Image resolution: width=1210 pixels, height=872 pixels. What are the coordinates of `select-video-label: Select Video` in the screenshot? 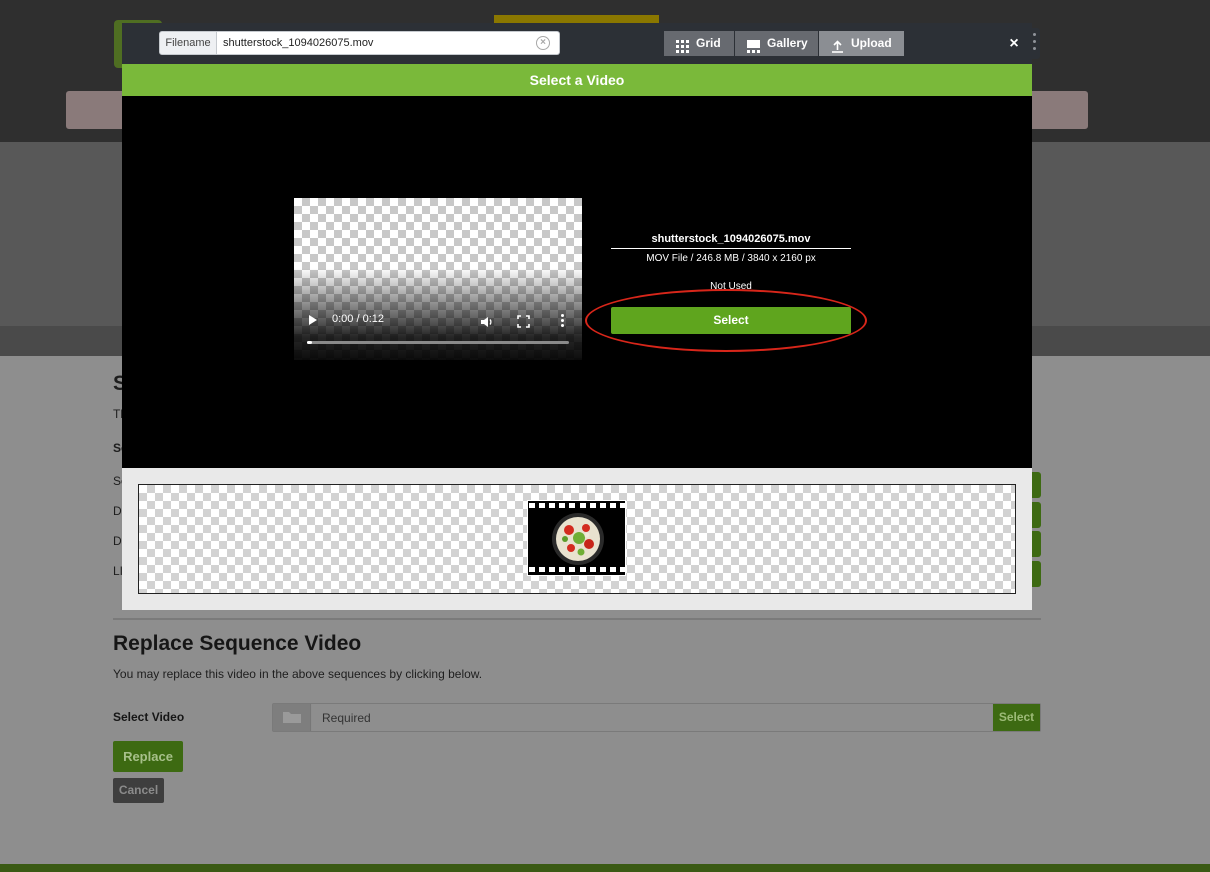 It's located at (149, 717).